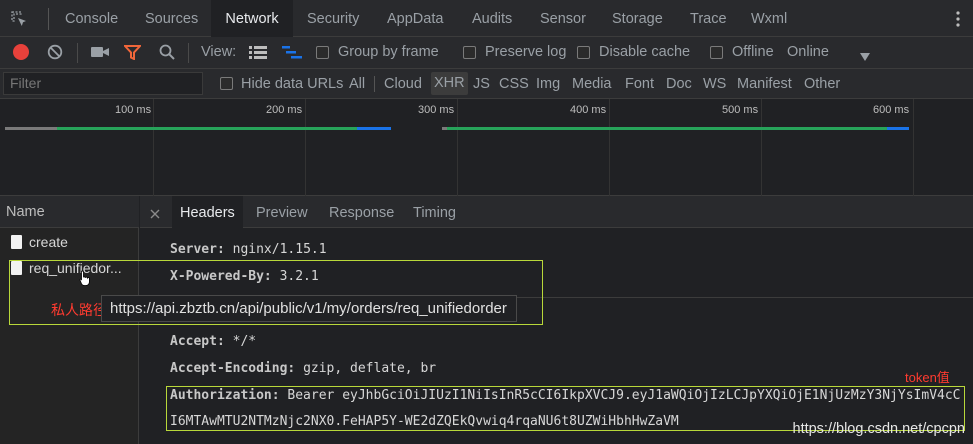  Describe the element at coordinates (370, 368) in the screenshot. I see `header-value: gzip, deflate, br` at that location.